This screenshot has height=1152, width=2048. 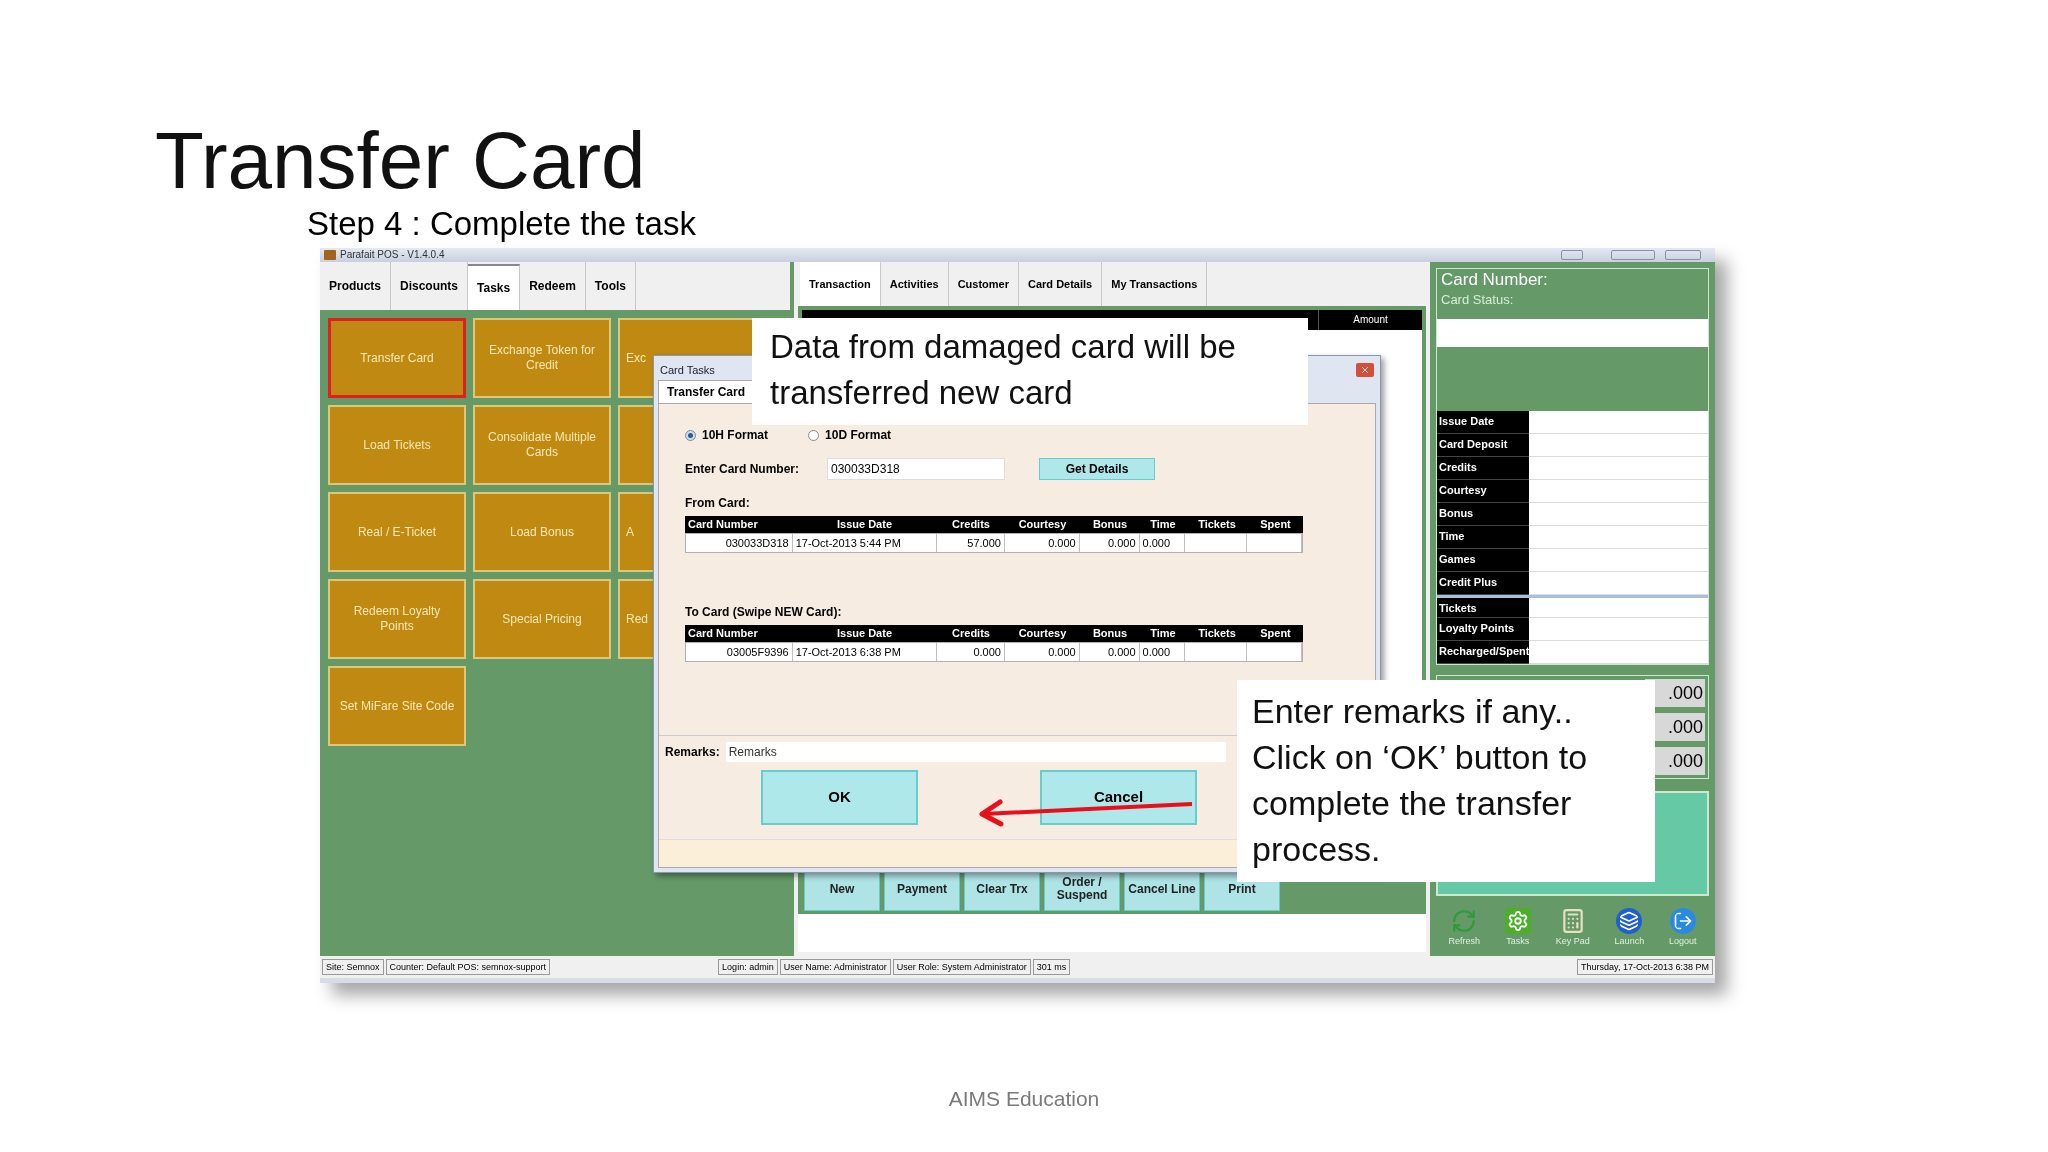 I want to click on status-item: Counter: Default POS: semnox-support, so click(x=468, y=967).